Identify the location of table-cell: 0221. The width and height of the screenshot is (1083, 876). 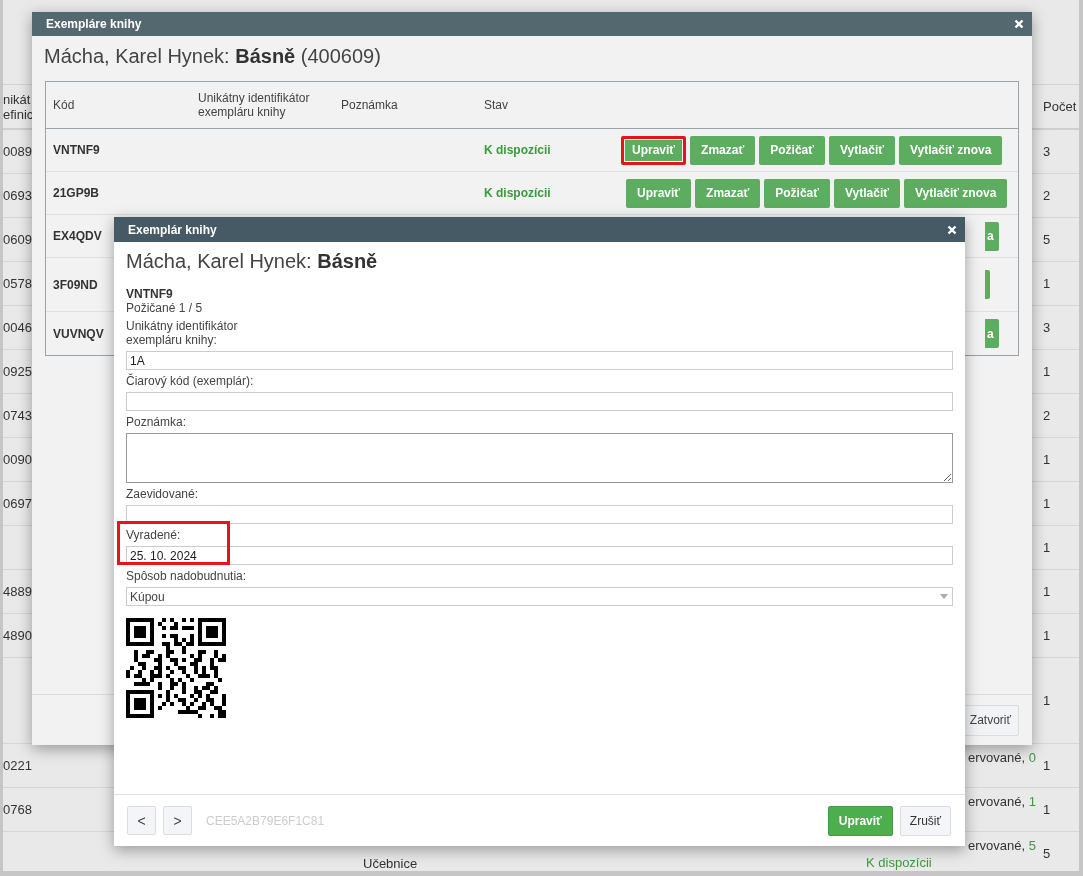
(17, 765).